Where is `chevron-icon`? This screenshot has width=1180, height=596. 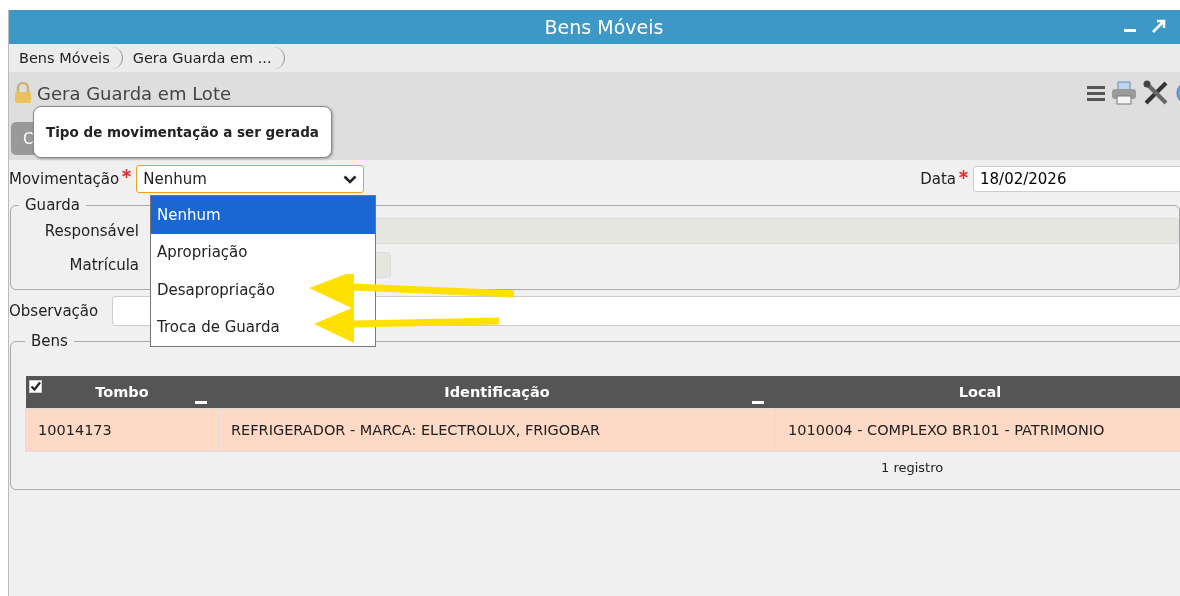
chevron-icon is located at coordinates (350, 179).